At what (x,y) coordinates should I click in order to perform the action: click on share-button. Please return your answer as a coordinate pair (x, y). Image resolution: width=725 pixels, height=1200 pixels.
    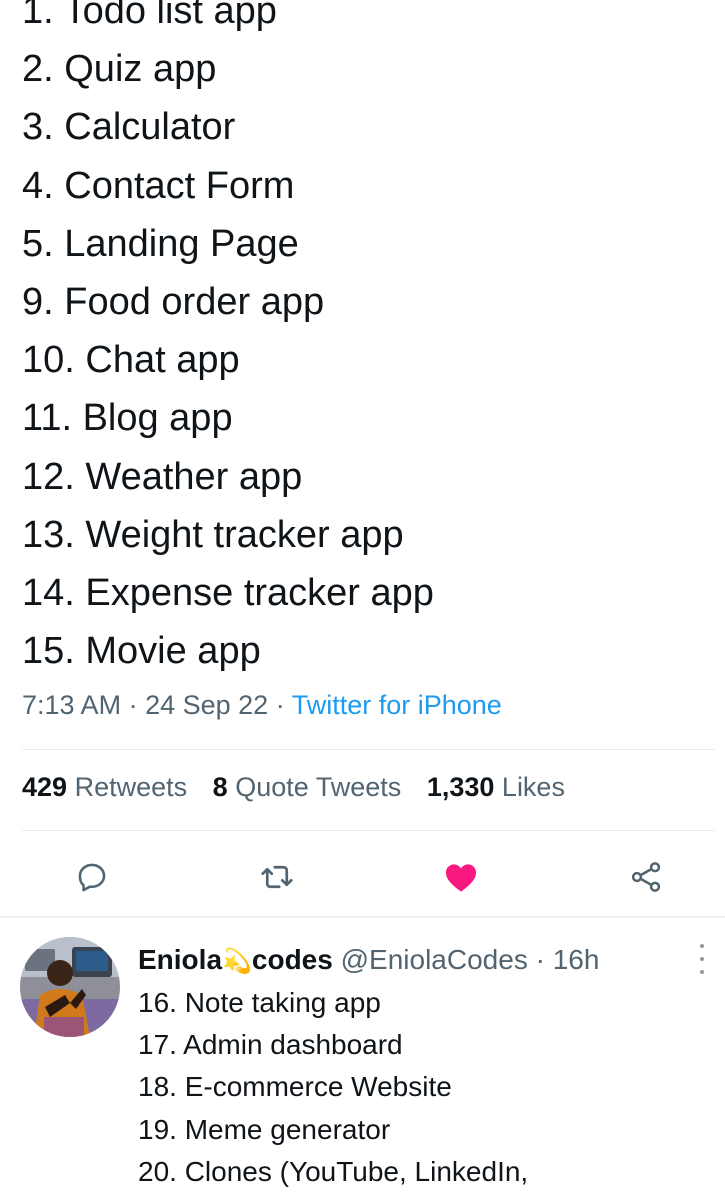
    Looking at the image, I should click on (646, 877).